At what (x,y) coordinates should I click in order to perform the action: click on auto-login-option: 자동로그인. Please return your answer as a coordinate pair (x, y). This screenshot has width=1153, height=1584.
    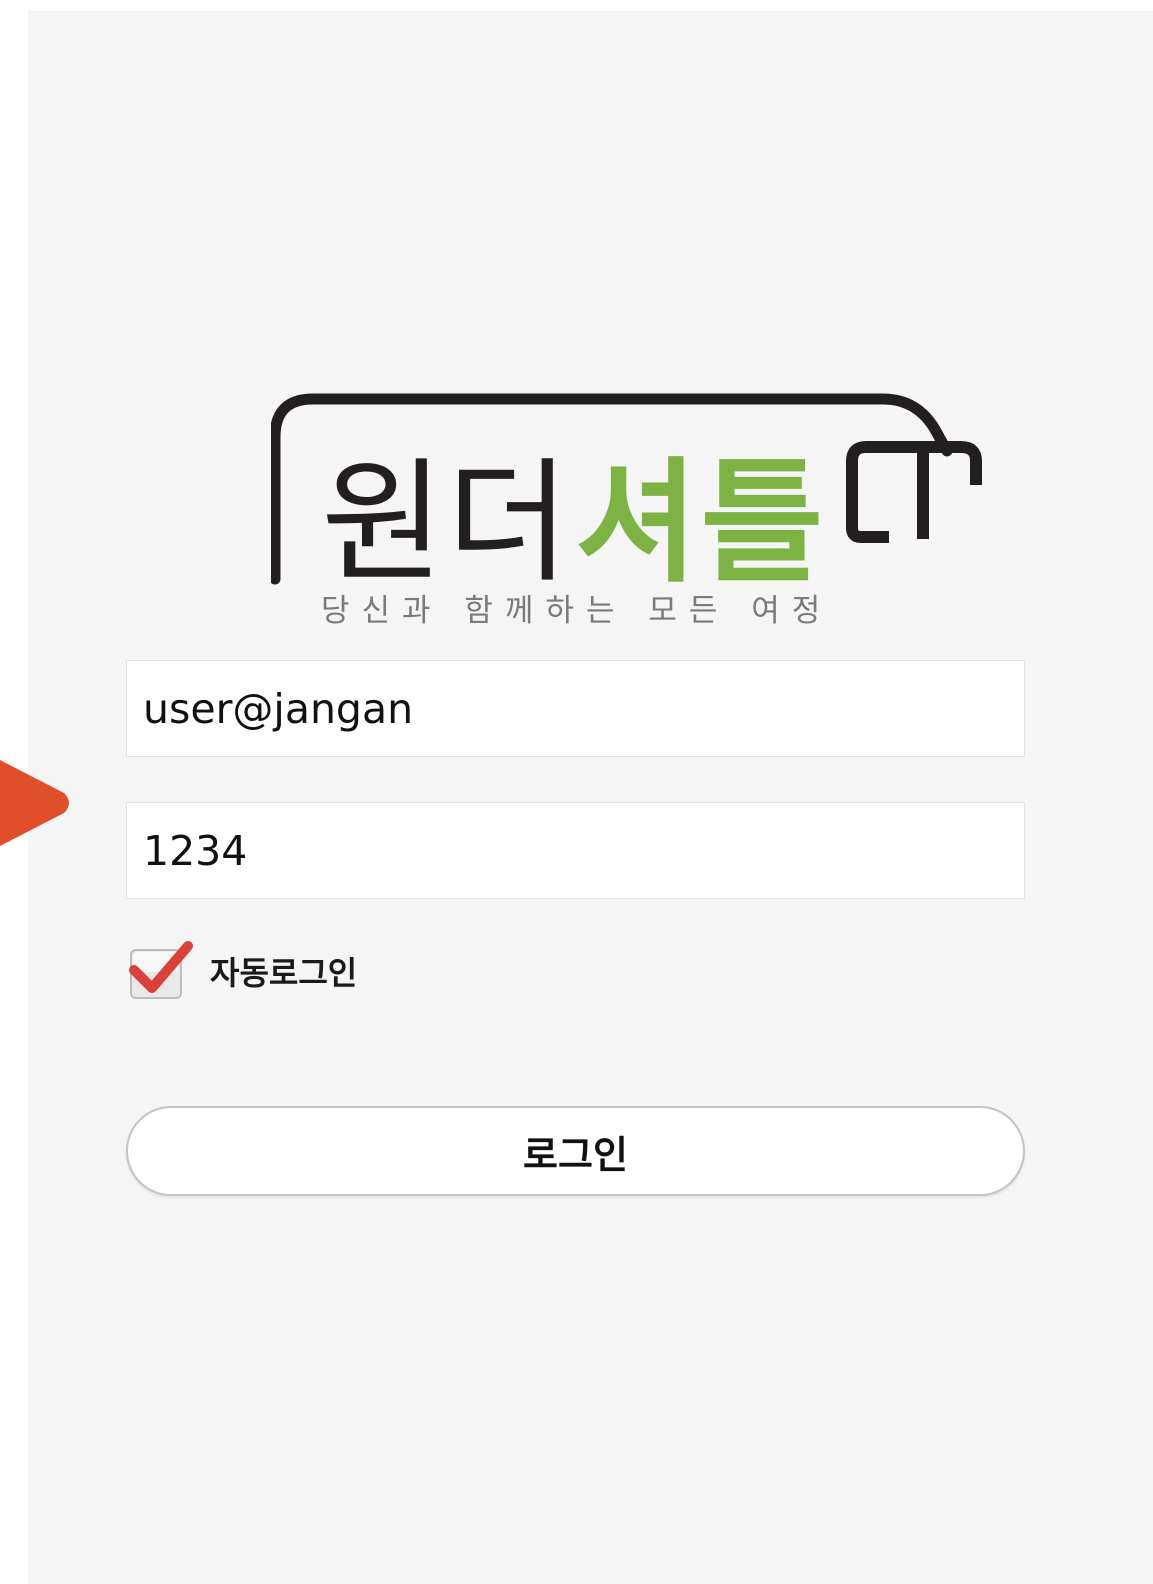
    Looking at the image, I should click on (242, 971).